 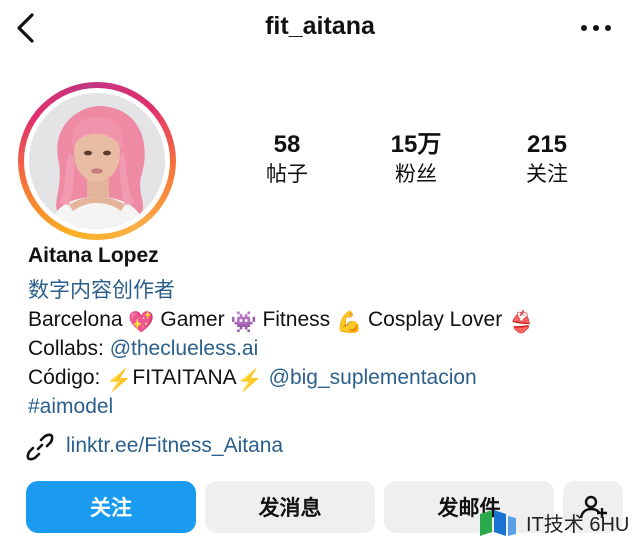 What do you see at coordinates (184, 348) in the screenshot?
I see `collabs-mention-link: @theclueless.ai` at bounding box center [184, 348].